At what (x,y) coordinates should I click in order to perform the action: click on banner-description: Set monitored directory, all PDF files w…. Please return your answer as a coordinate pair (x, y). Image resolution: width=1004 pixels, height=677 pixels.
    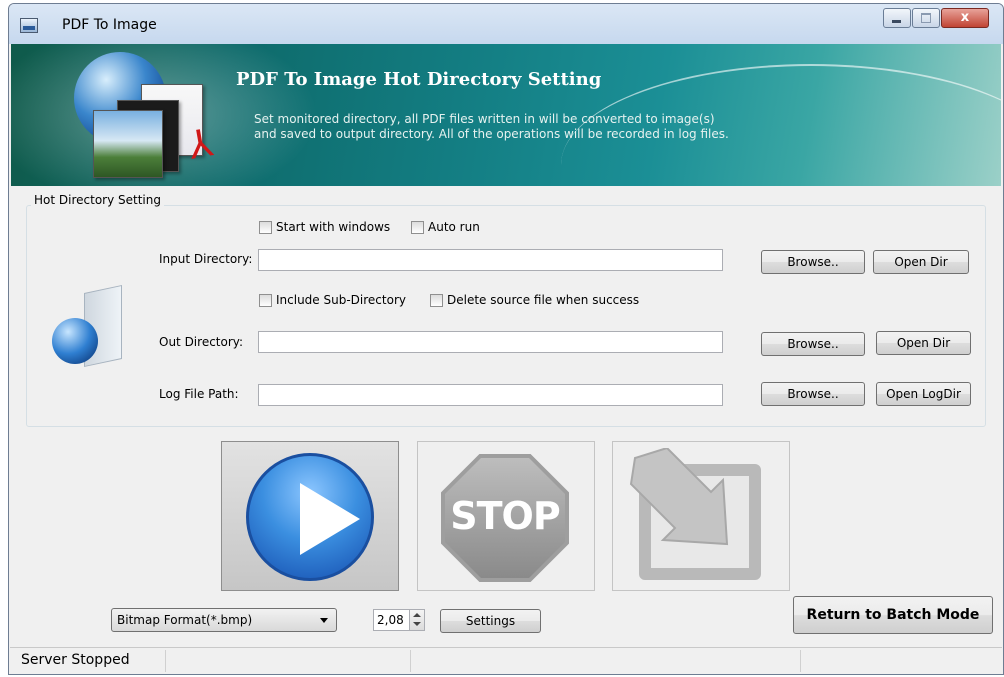
    Looking at the image, I should click on (564, 127).